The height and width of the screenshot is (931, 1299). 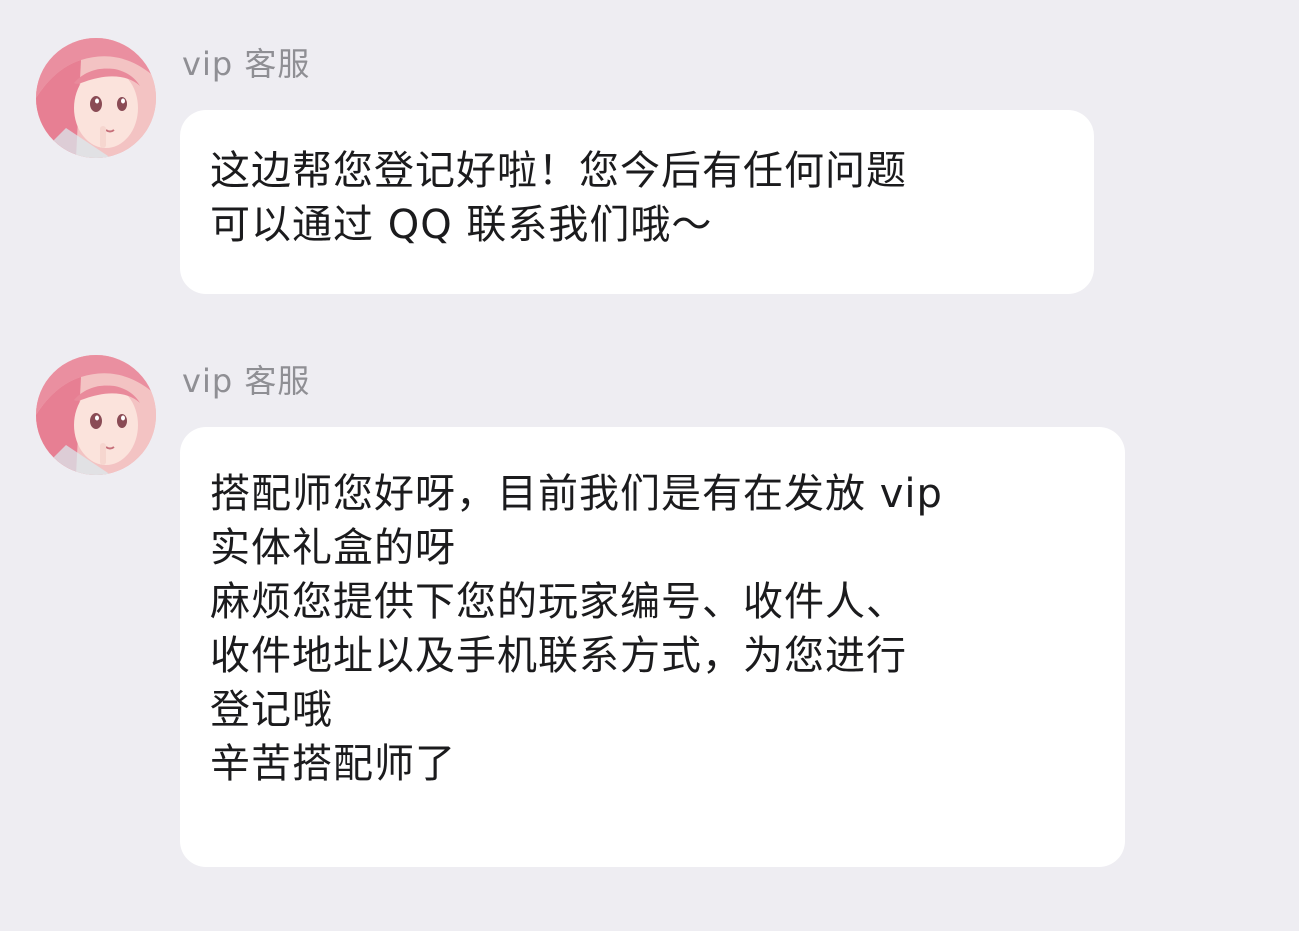 I want to click on message-line: 这边帮您登记好啦！您今后有任何问题, so click(x=558, y=171).